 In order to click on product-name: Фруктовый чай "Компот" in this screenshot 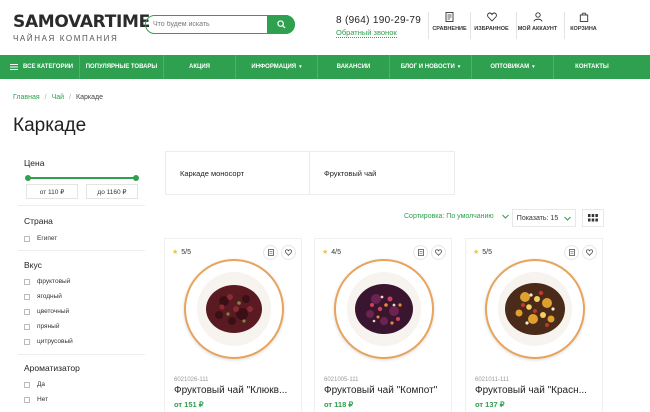, I will do `click(388, 390)`.